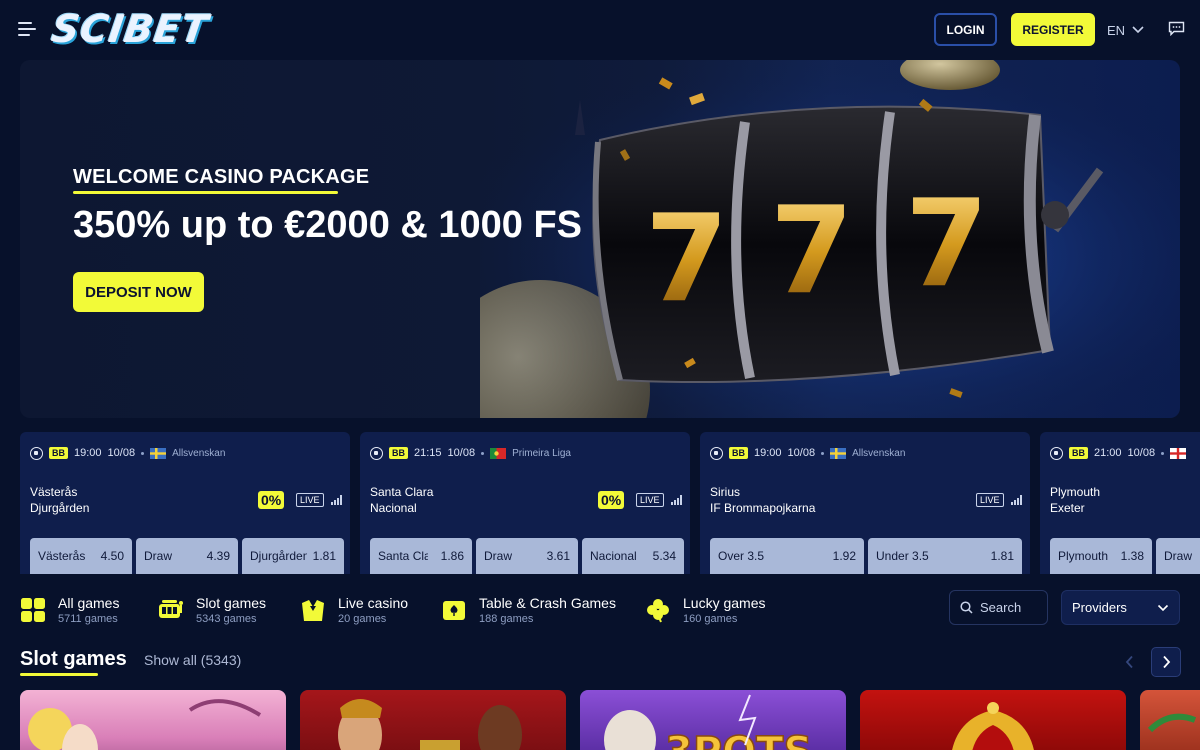  Describe the element at coordinates (212, 610) in the screenshot. I see `category-slot-games: Slot games 5343 games` at that location.